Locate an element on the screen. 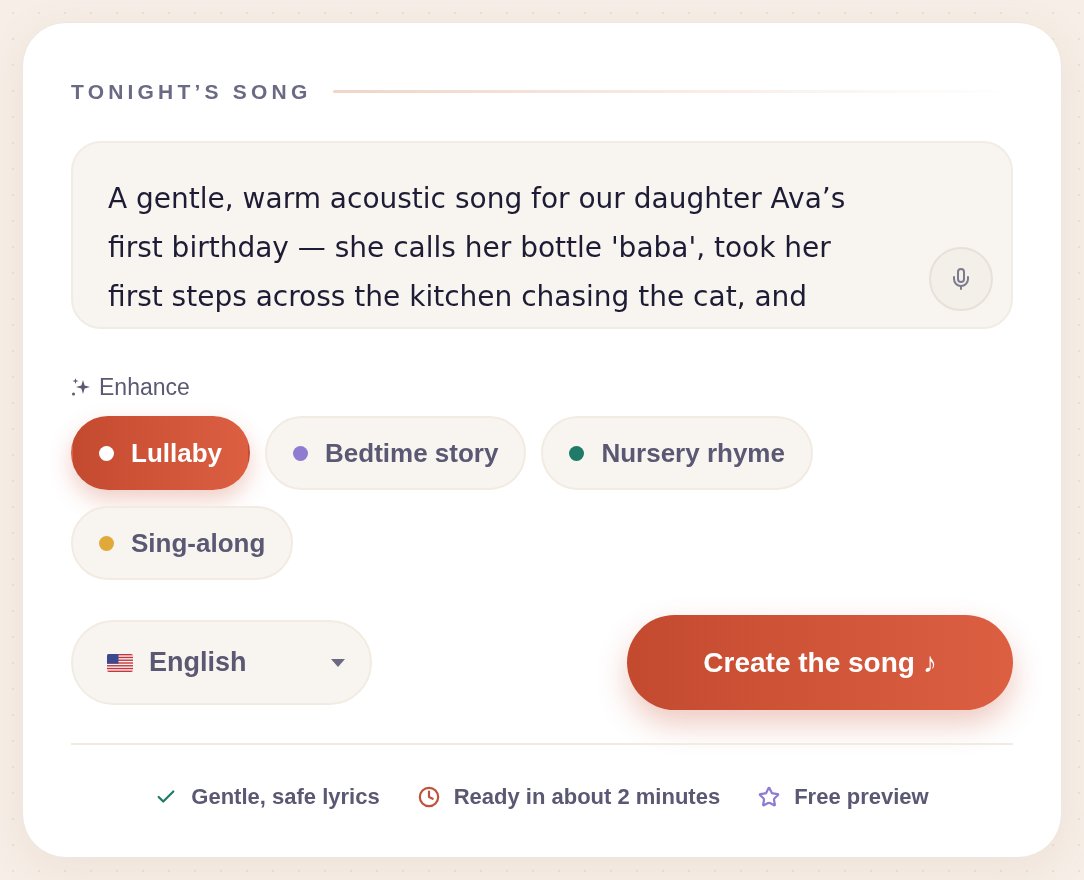 Image resolution: width=1084 pixels, height=880 pixels. language-value: English is located at coordinates (198, 663).